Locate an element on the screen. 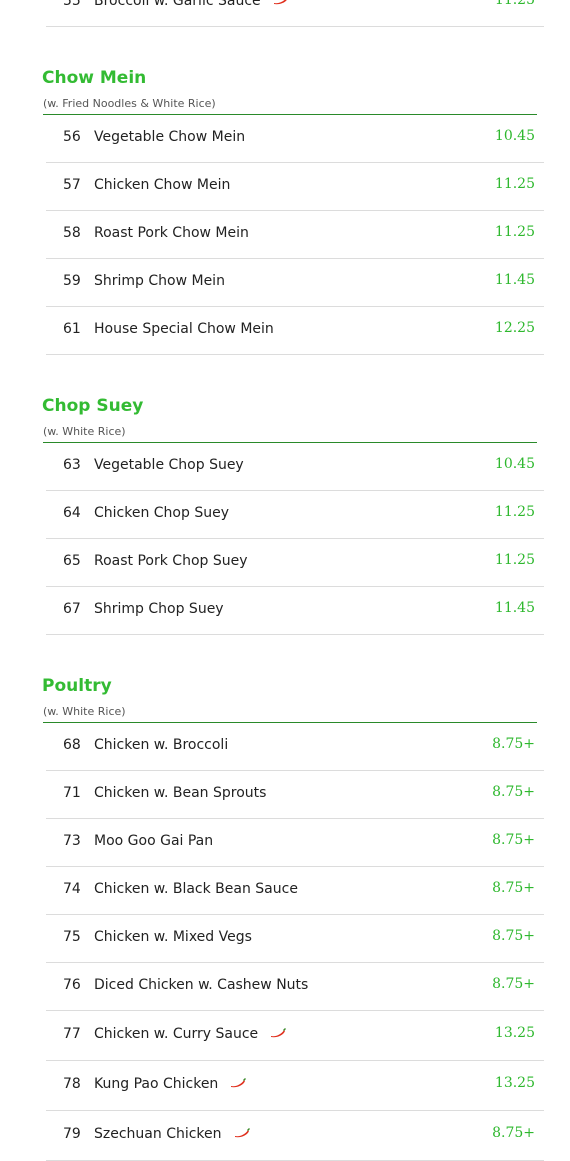  item-number: 68 is located at coordinates (72, 745).